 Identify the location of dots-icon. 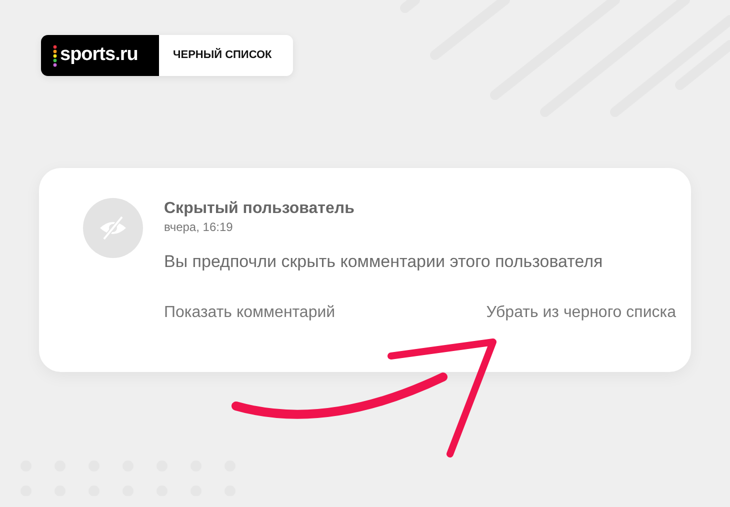
(55, 55).